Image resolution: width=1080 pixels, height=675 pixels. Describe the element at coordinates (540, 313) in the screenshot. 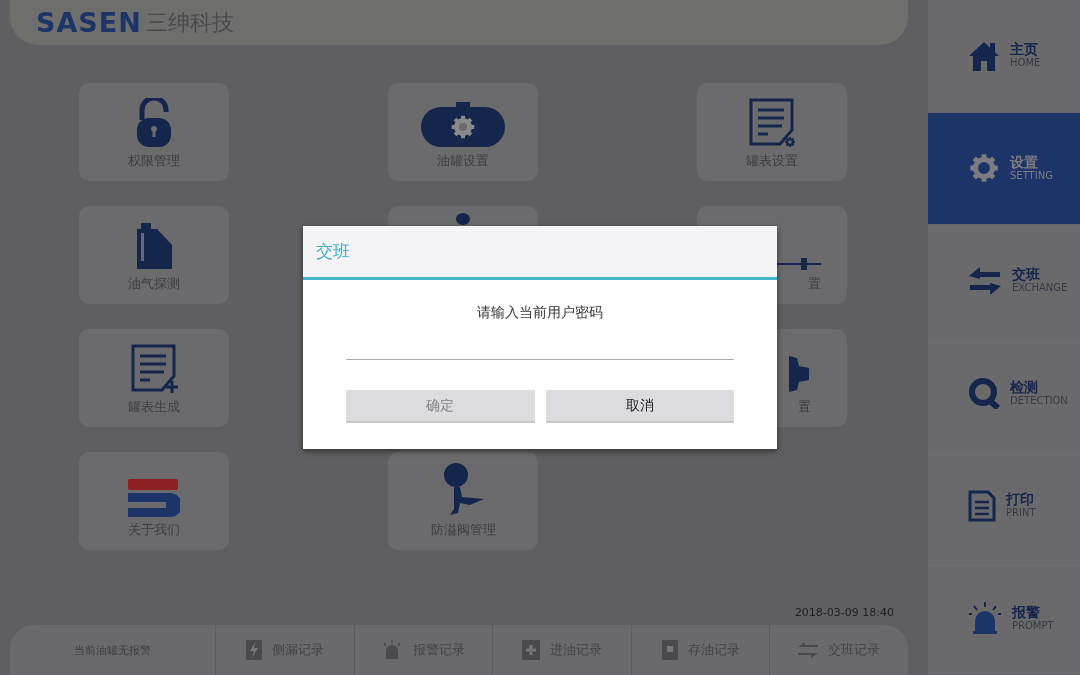

I see `password-prompt: 请输入当前用户密码` at that location.